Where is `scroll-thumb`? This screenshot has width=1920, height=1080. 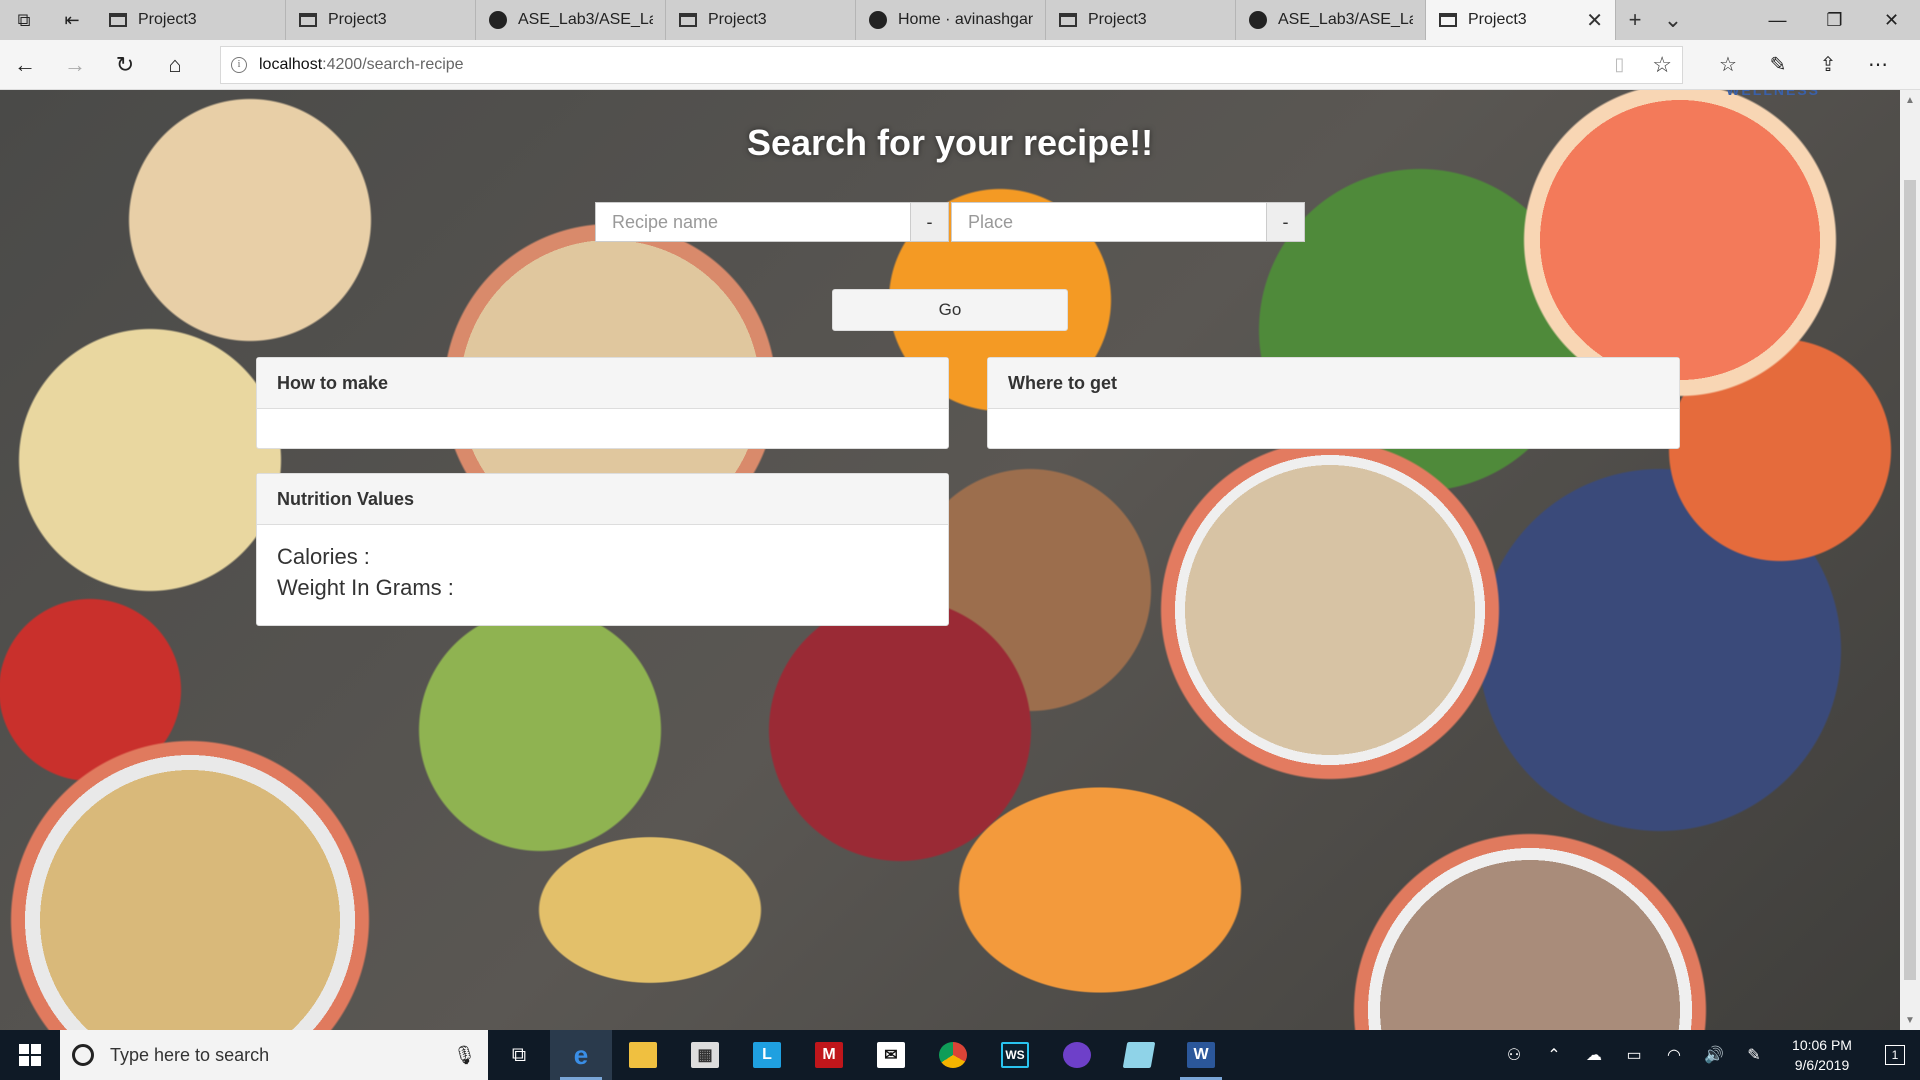 scroll-thumb is located at coordinates (1910, 580).